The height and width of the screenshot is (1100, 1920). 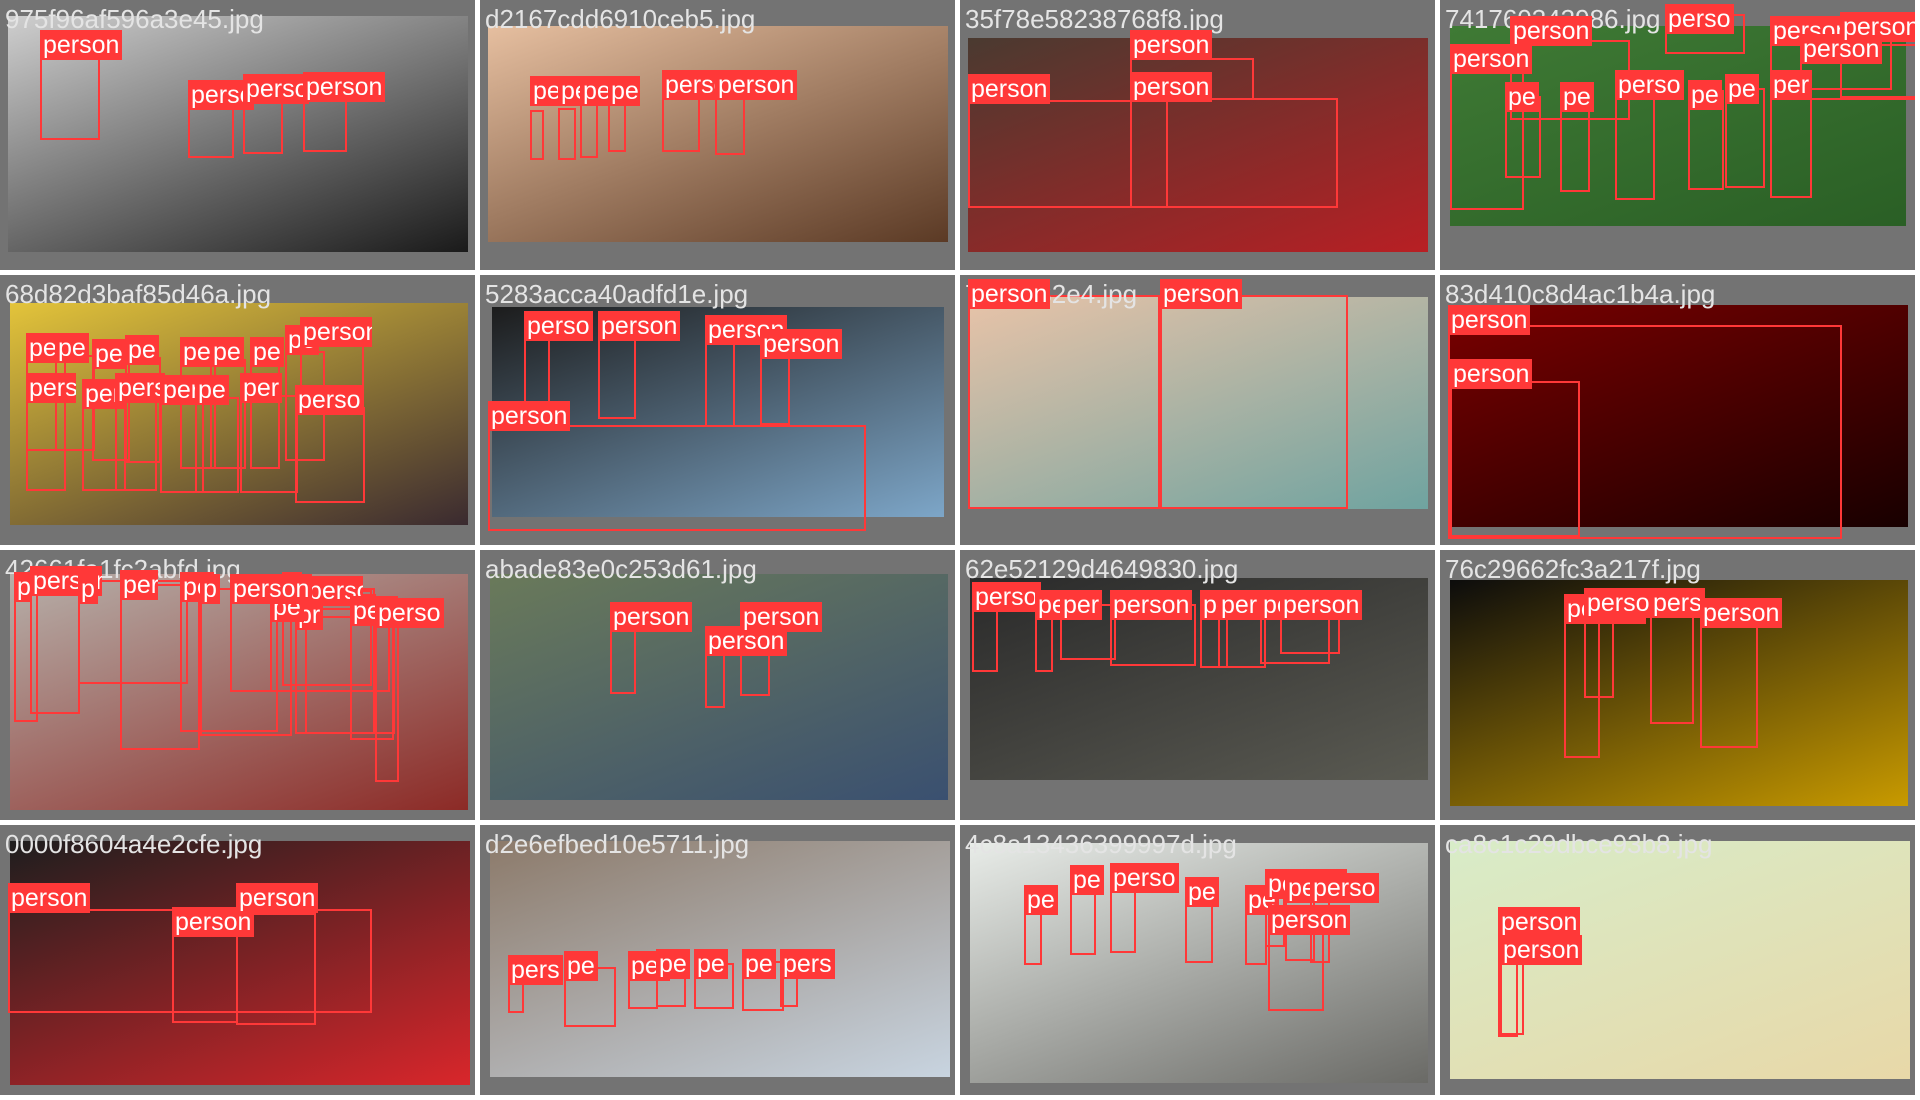 I want to click on mosaic-tile: 35f78e58238768f8.jpg person person person, so click(x=1197, y=135).